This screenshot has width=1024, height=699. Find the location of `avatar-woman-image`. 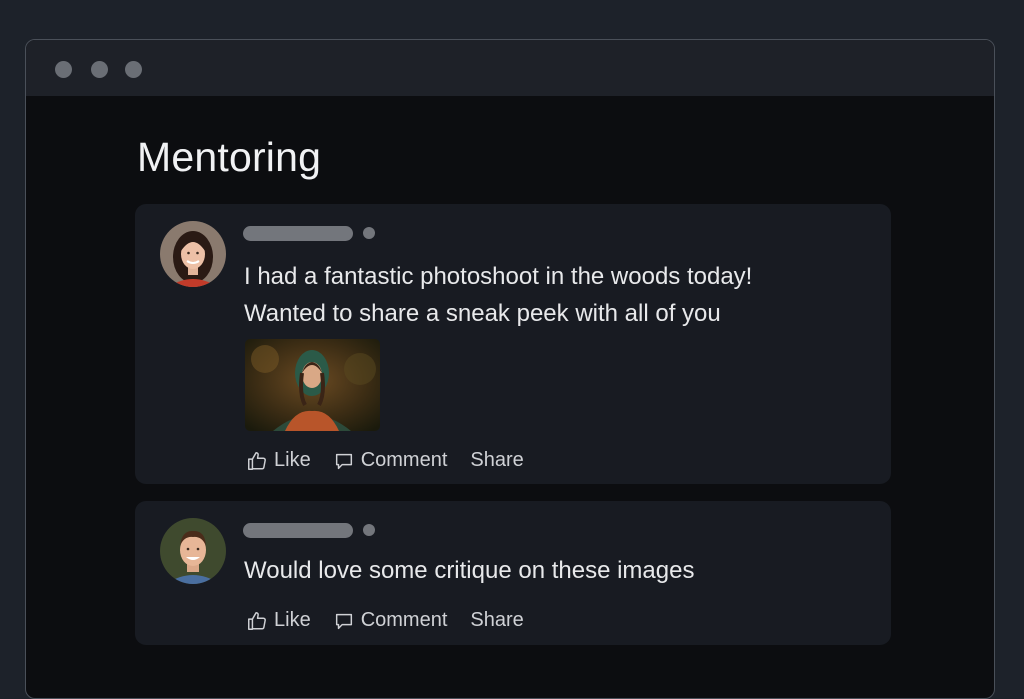

avatar-woman-image is located at coordinates (193, 254).